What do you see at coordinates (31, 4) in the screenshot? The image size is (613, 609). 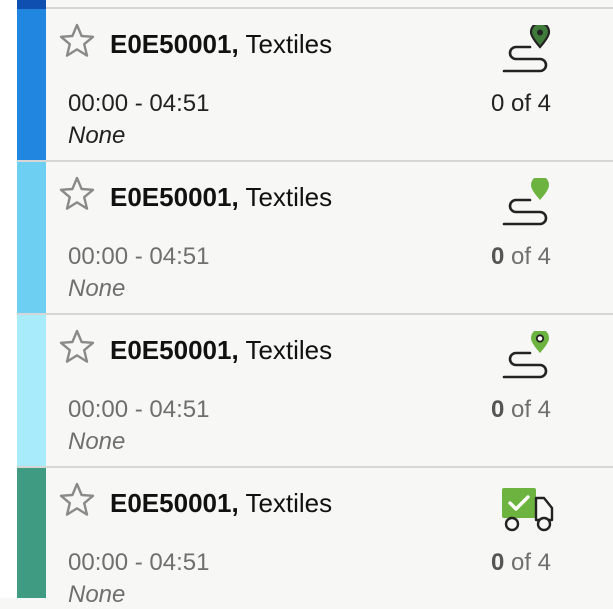 I see `previous-item-stripe` at bounding box center [31, 4].